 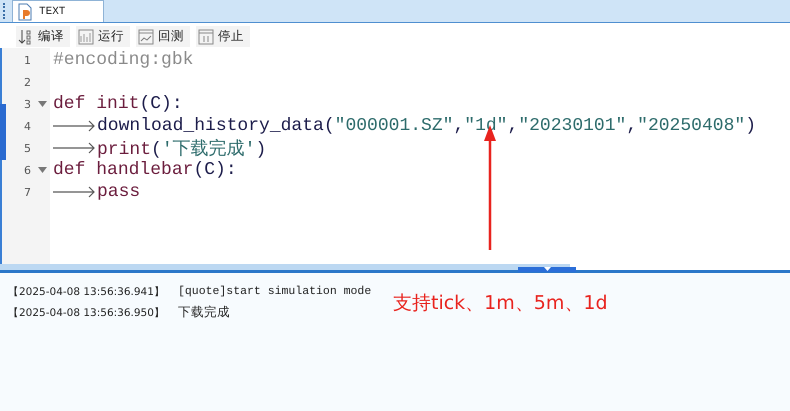 What do you see at coordinates (84, 313) in the screenshot?
I see `log-timestamp: 【2025-04-08 13:56:36.950】` at bounding box center [84, 313].